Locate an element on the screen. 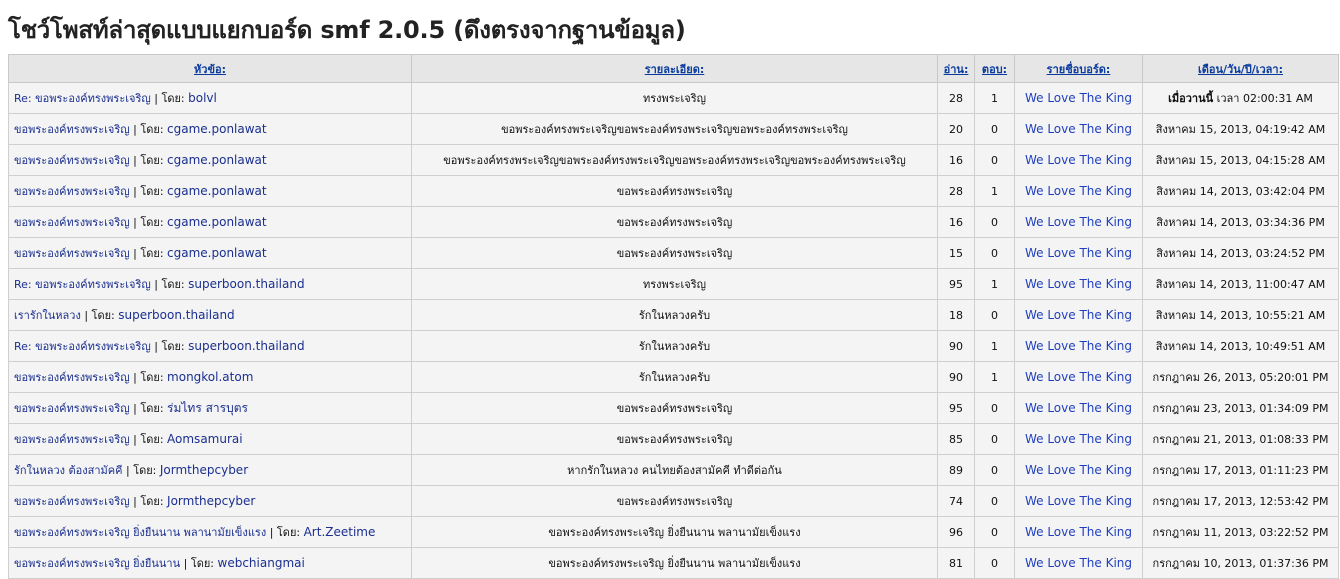 This screenshot has width=1340, height=579. topic-link: เรารักในหลวง is located at coordinates (47, 315).